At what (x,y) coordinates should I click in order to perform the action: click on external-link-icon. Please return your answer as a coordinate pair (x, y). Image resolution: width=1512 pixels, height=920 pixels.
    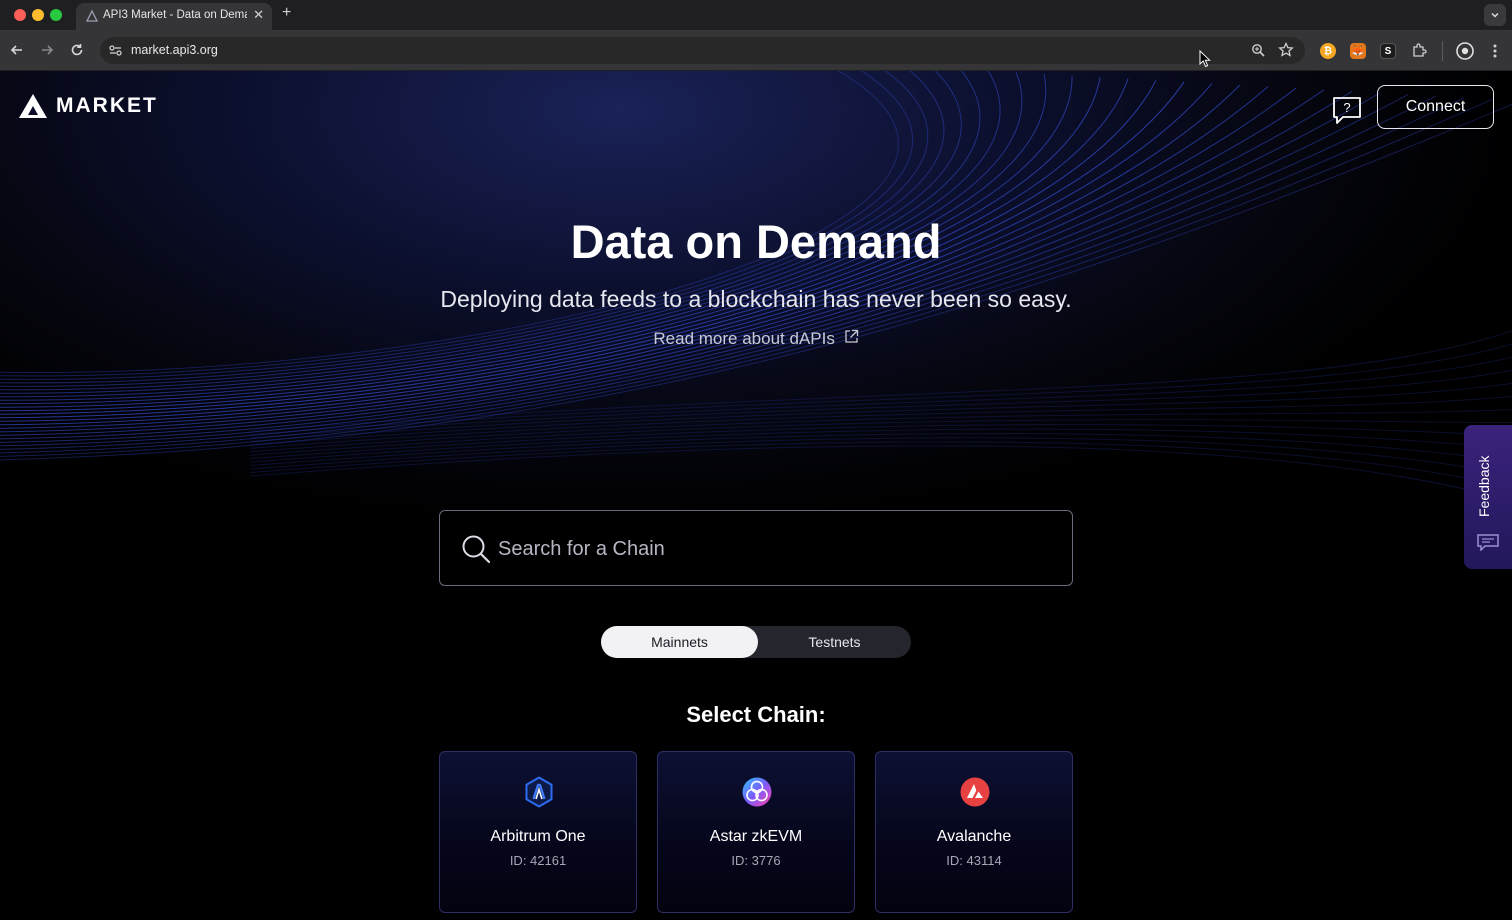
    Looking at the image, I should click on (851, 336).